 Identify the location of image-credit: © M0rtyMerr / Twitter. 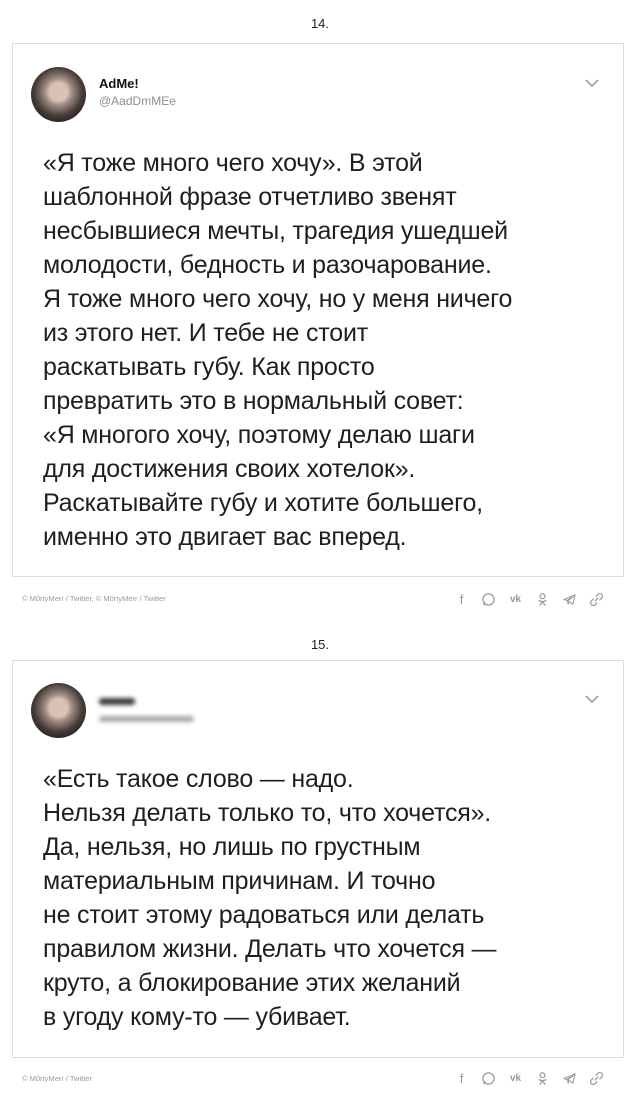
(57, 1078).